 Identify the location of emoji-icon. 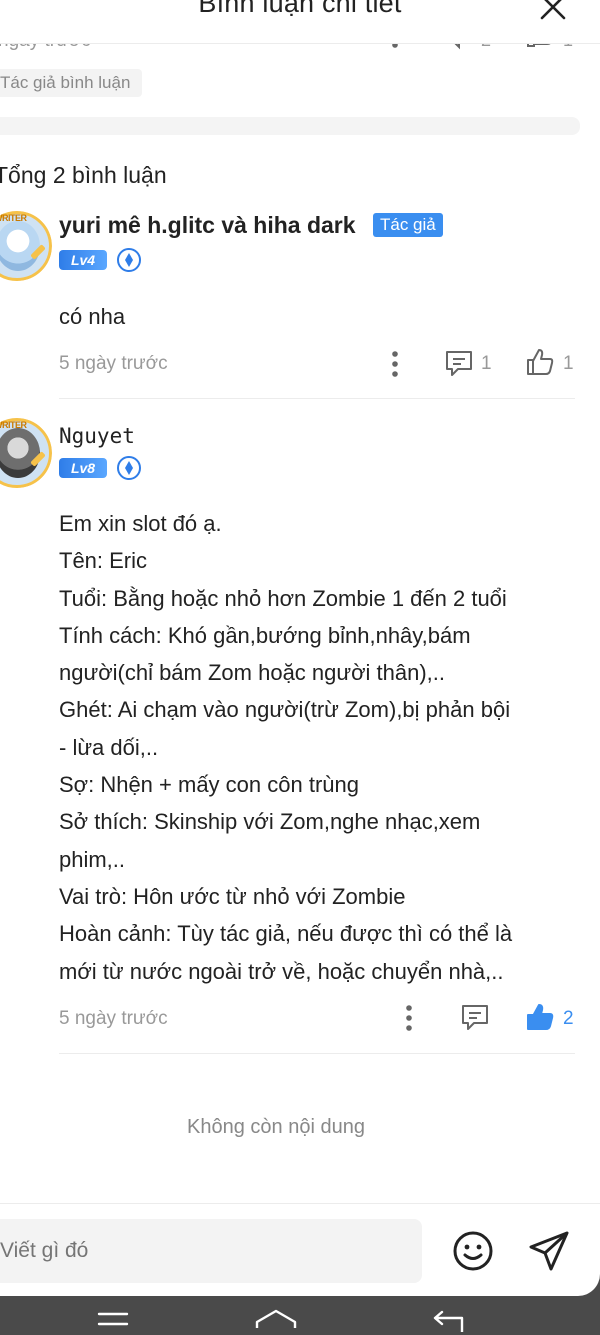
(473, 1251).